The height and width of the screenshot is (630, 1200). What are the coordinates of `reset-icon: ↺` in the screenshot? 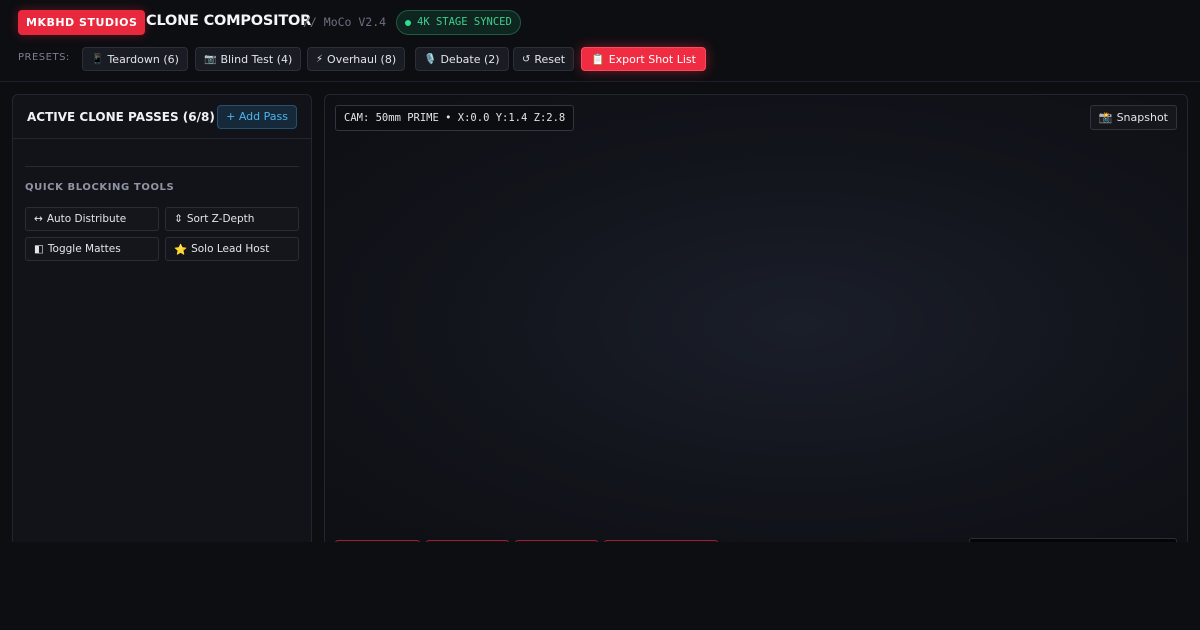 It's located at (526, 59).